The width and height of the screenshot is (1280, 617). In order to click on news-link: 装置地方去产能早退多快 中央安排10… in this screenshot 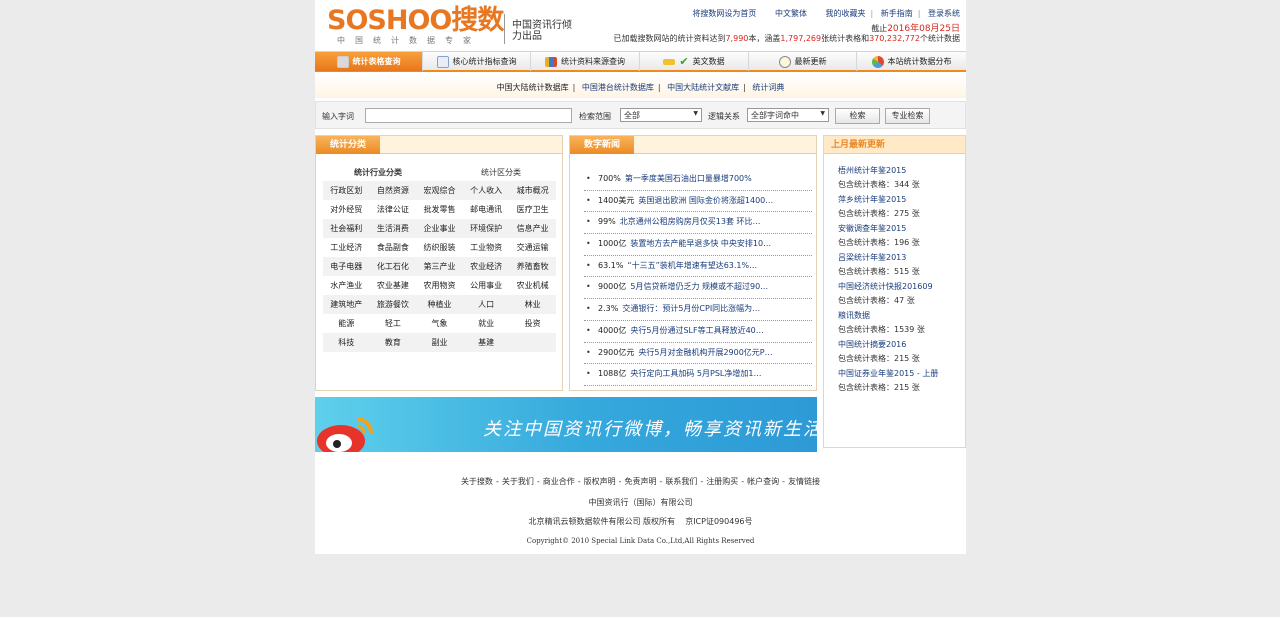, I will do `click(700, 243)`.